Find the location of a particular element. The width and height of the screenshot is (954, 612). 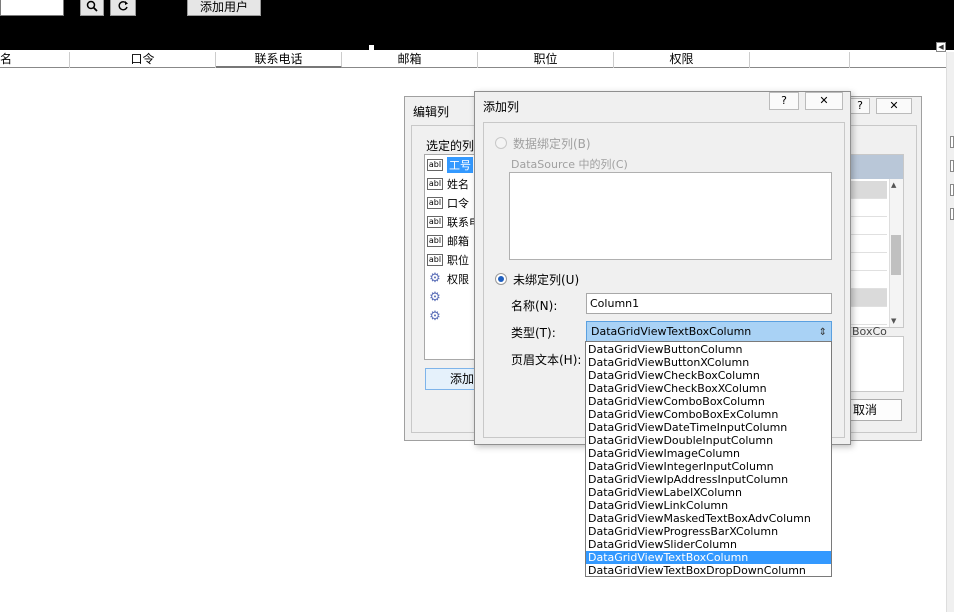

top-toolbar: 添加用户 is located at coordinates (477, 25).